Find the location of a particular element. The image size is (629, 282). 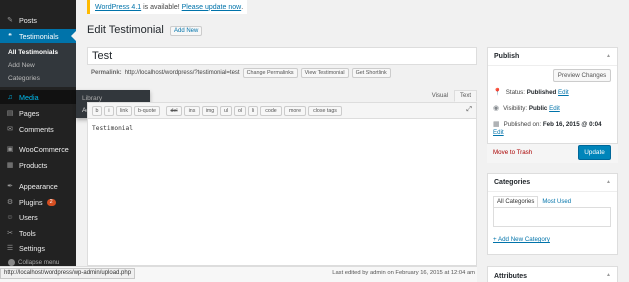

brush-icon: ✒ is located at coordinates (10, 186).